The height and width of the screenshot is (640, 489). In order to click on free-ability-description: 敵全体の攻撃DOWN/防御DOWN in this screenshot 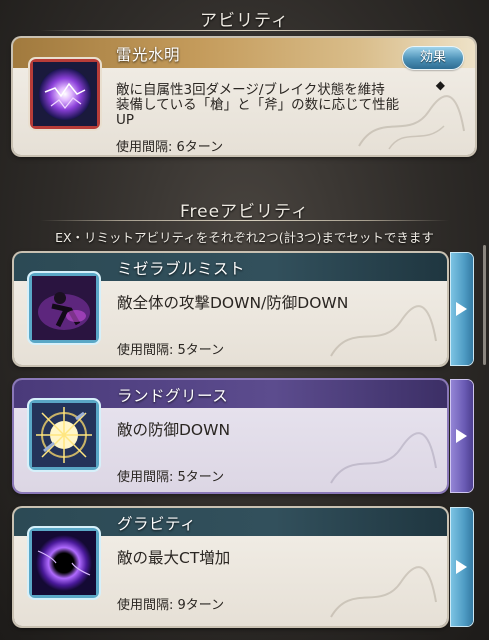, I will do `click(233, 303)`.